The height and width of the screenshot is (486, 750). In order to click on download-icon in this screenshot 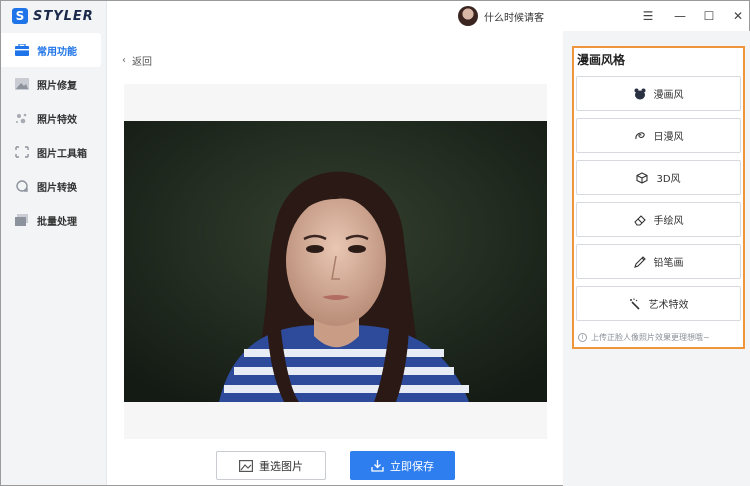, I will do `click(377, 466)`.